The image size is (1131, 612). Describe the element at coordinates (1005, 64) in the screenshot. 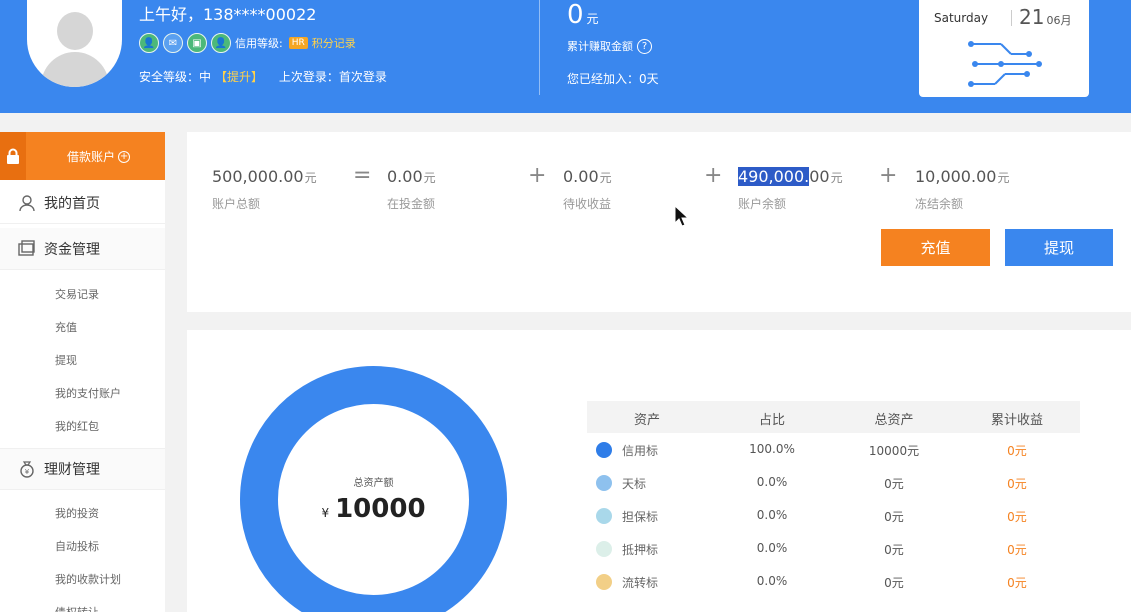

I see `circuit-illustration-icon` at that location.